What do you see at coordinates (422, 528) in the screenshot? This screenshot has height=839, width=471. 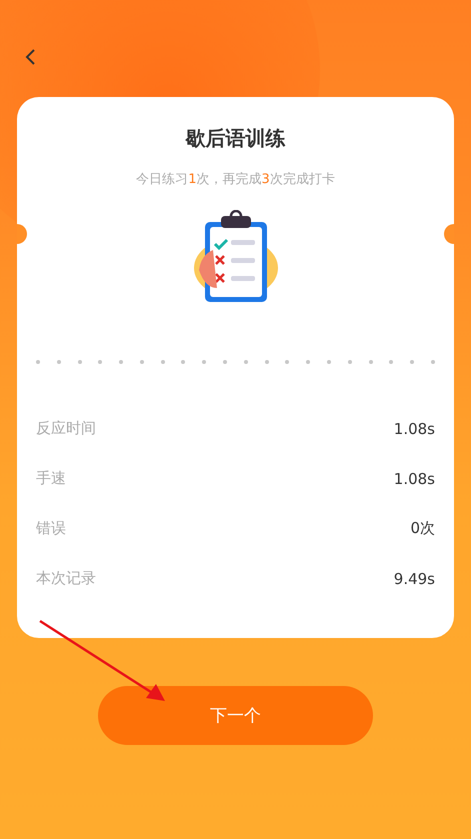 I see `stat-value: 0次` at bounding box center [422, 528].